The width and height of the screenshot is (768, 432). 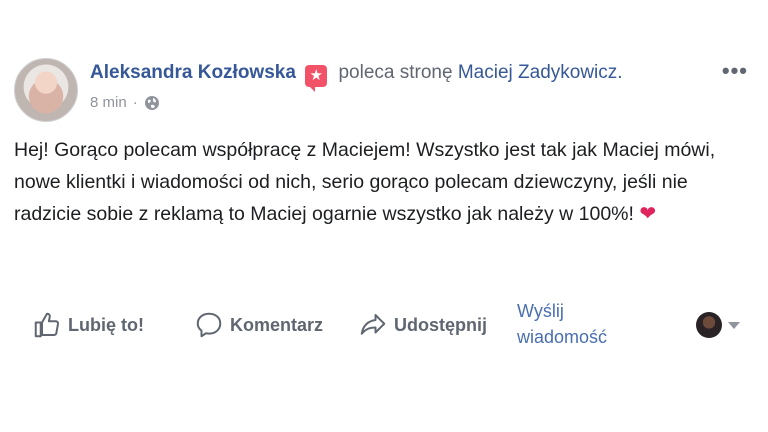 What do you see at coordinates (562, 337) in the screenshot?
I see `send-message-label-line2: wiadomość` at bounding box center [562, 337].